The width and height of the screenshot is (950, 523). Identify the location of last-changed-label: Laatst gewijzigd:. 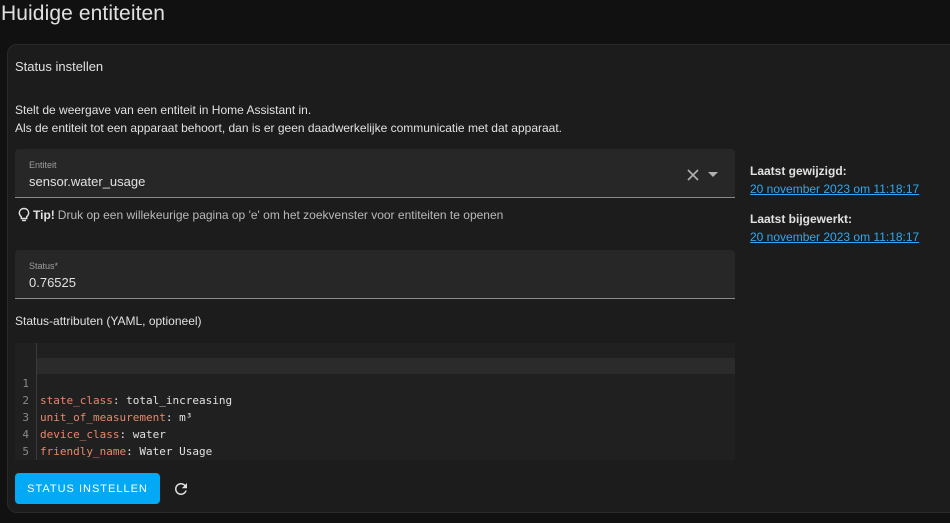
(798, 171).